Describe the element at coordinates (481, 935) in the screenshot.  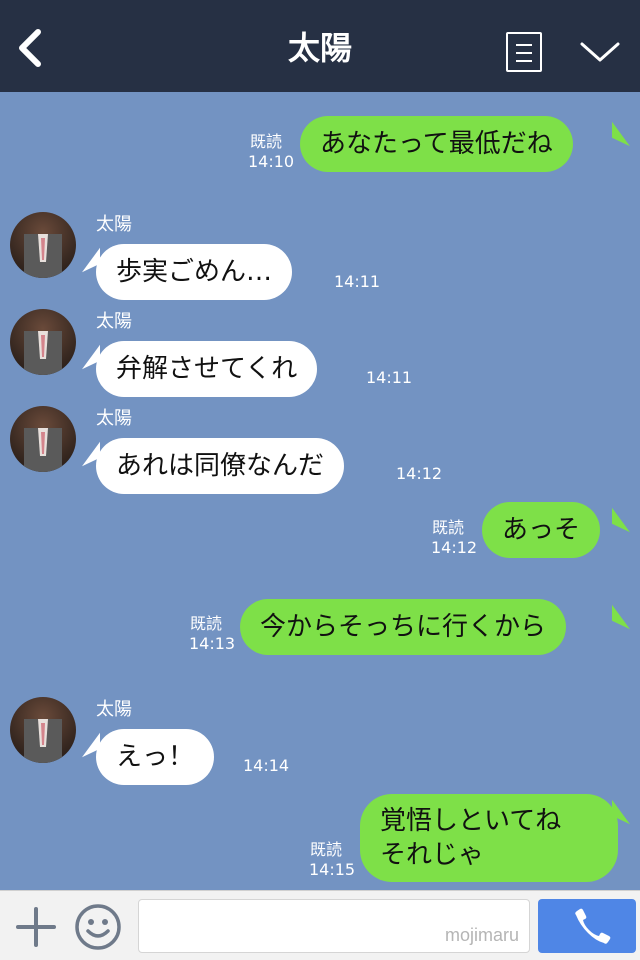
I see `watermark: mojimaru` at that location.